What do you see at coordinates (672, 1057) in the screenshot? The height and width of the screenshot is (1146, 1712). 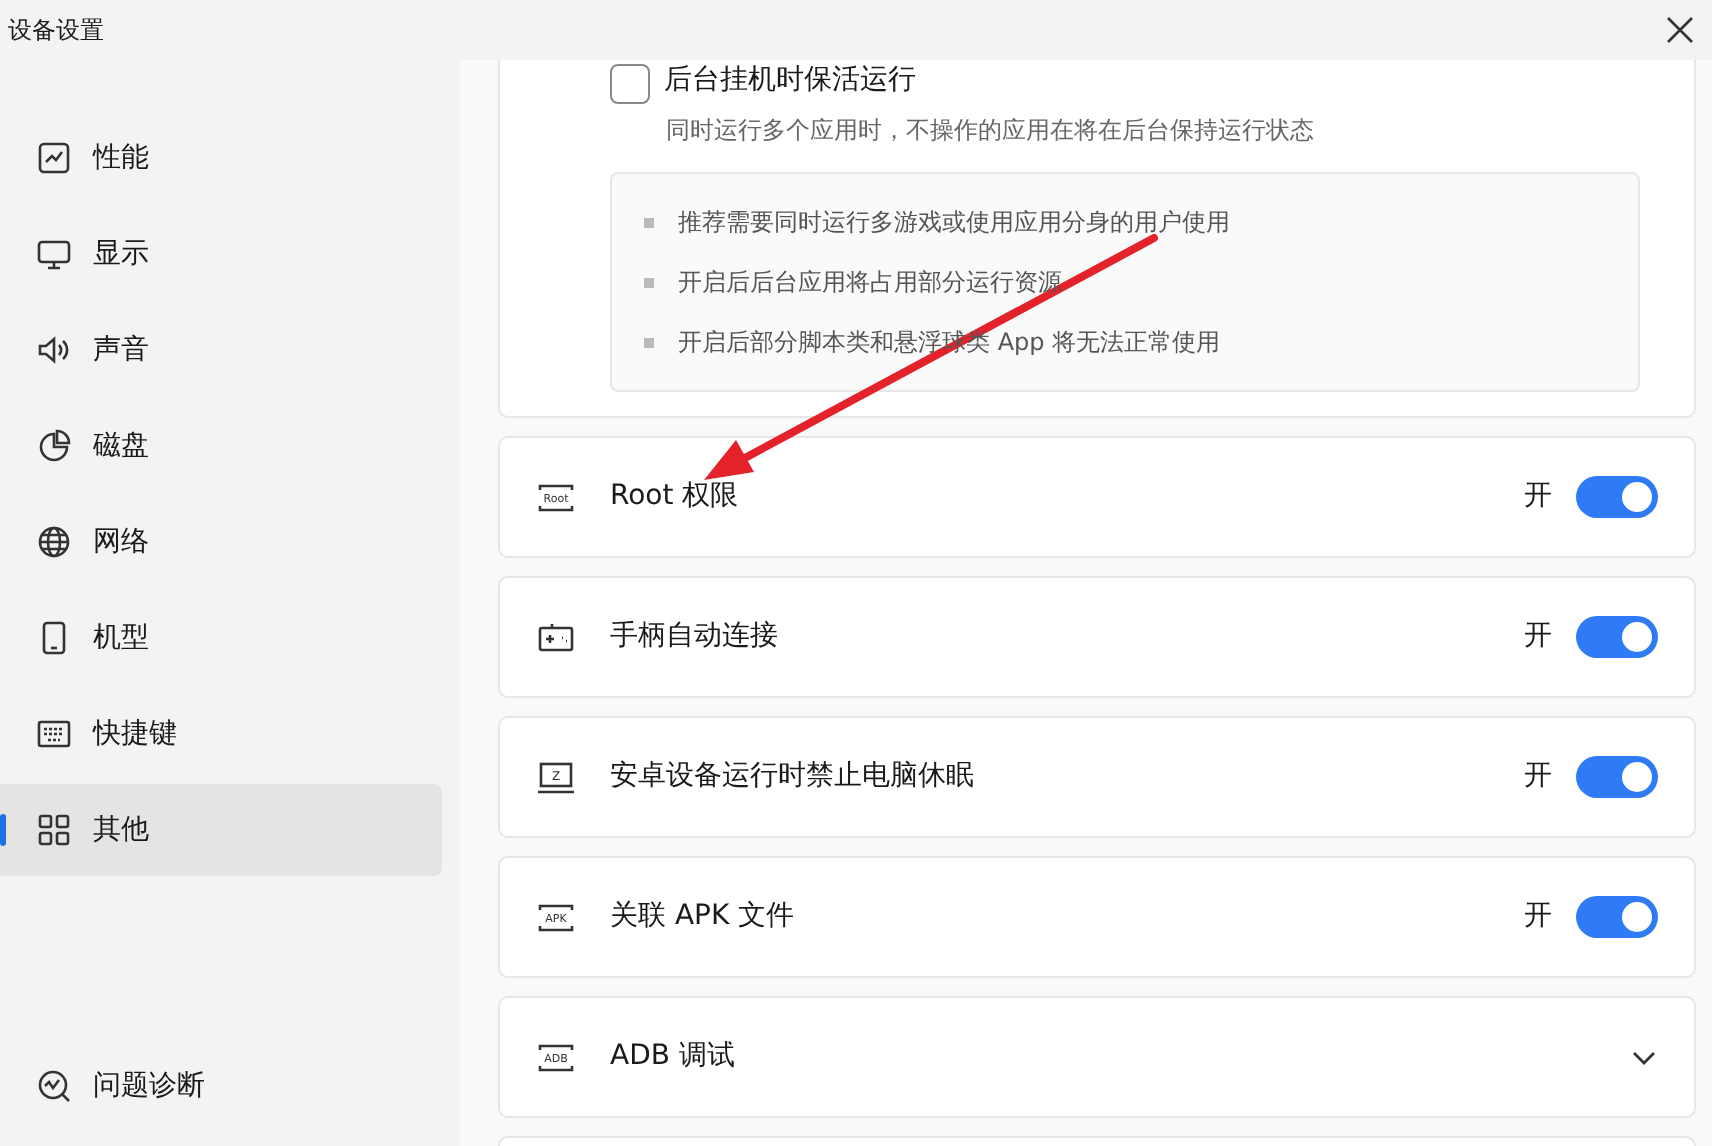 I see `setting-label: ADB 调试` at bounding box center [672, 1057].